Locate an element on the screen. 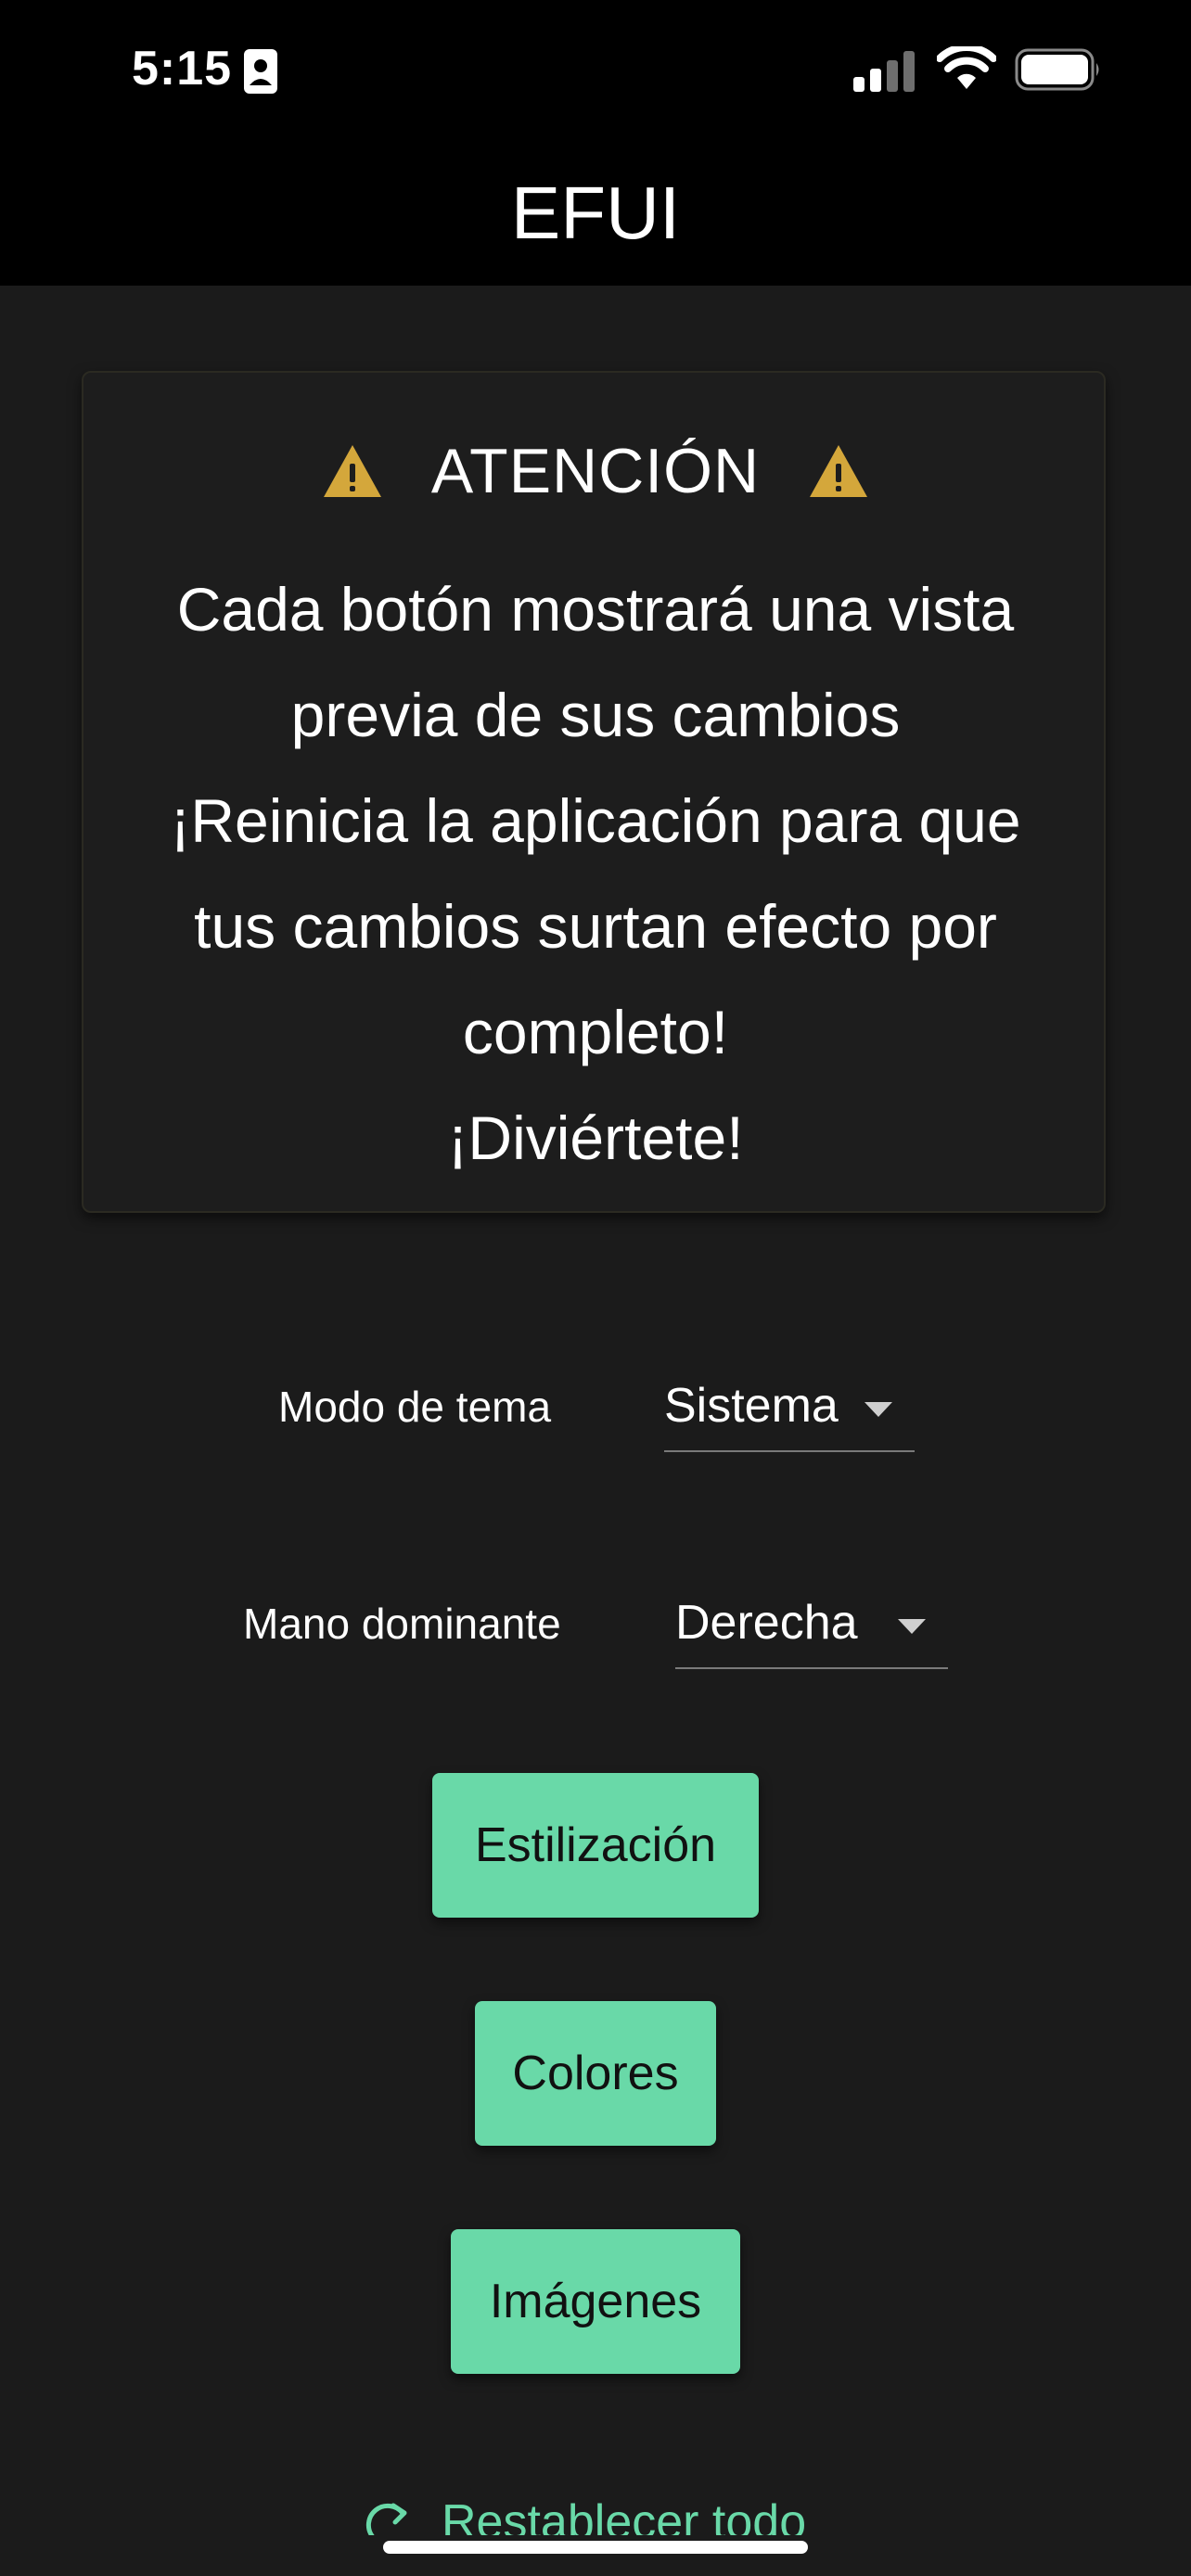  warning-heading: ATENCIÓN is located at coordinates (595, 472).